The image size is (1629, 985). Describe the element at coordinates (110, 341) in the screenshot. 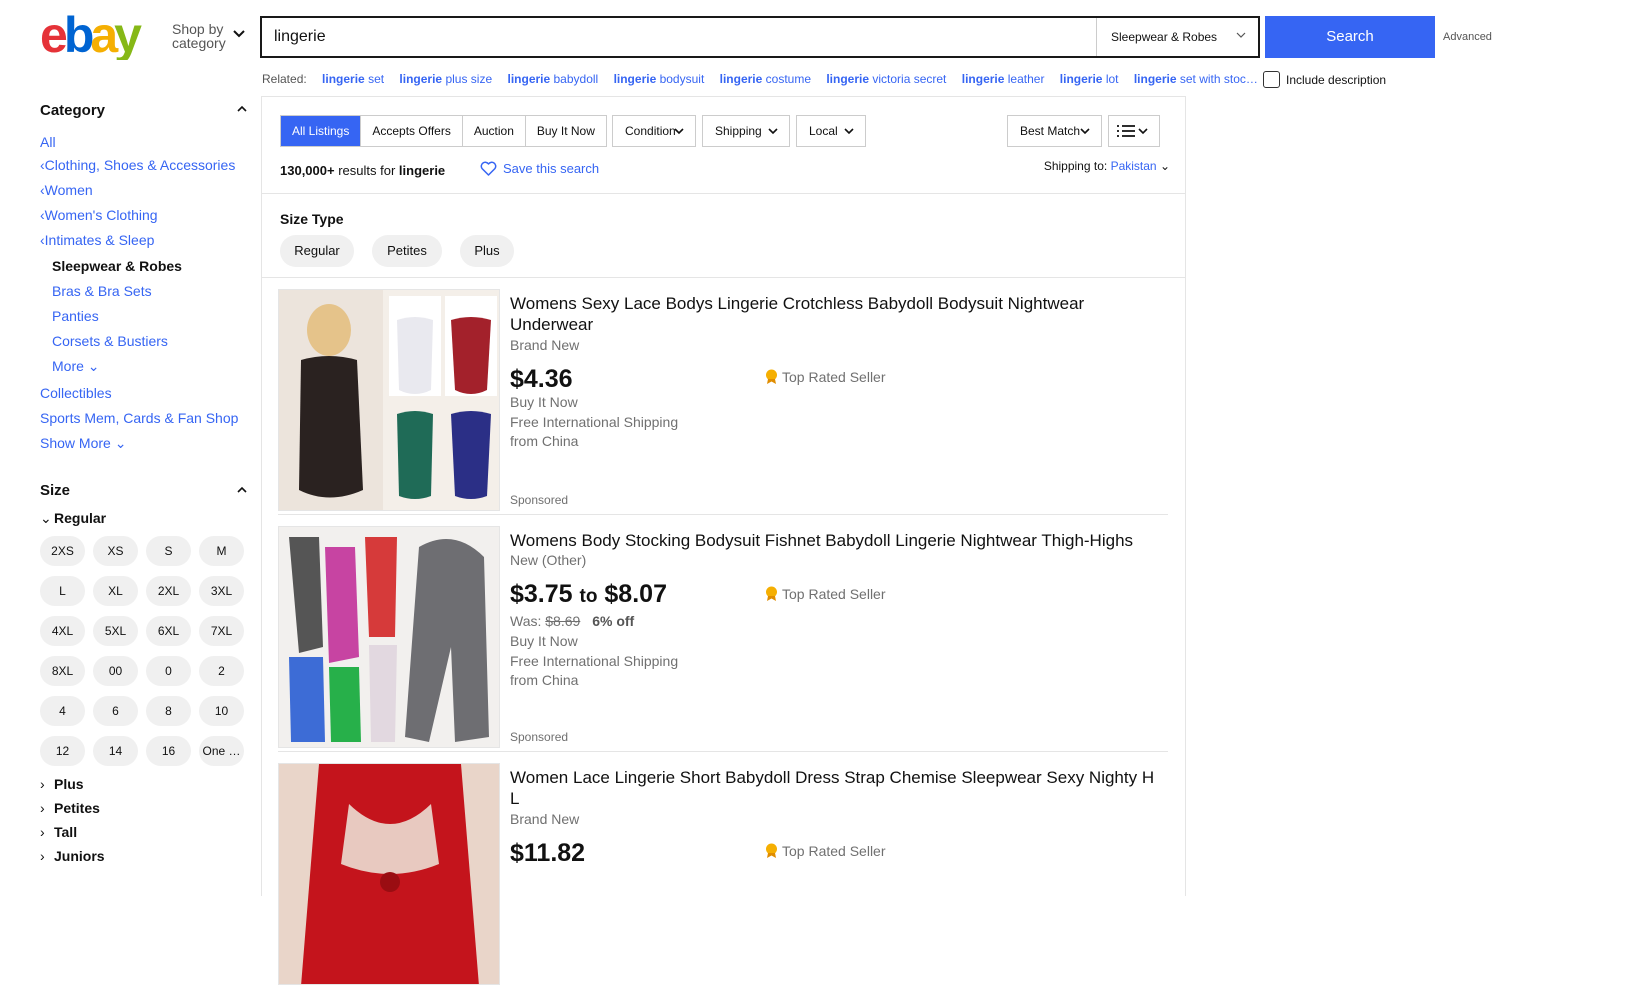

I see `category-corsets: Corsets & Bustiers` at that location.